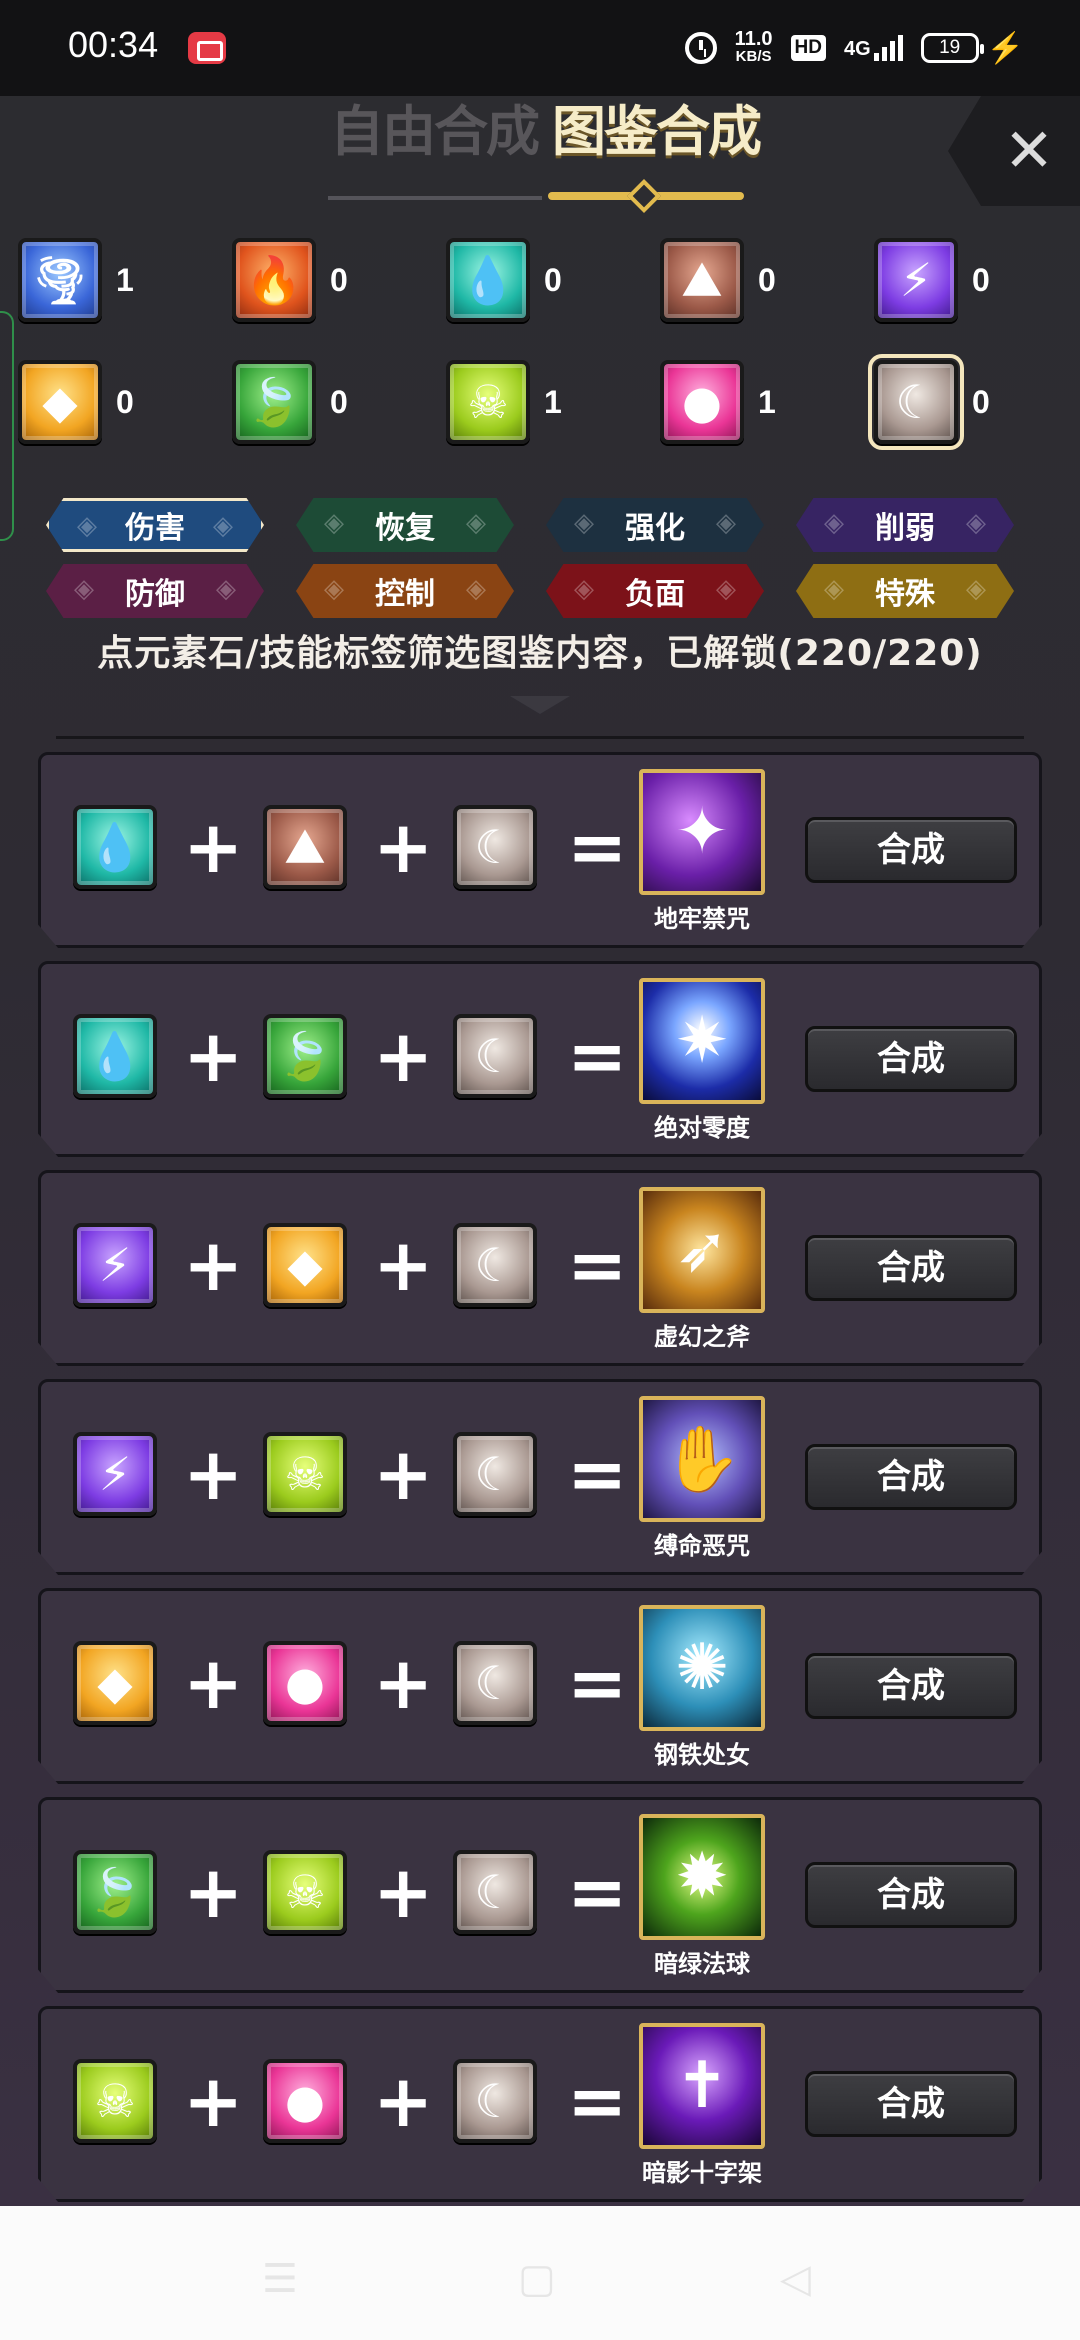 The image size is (1080, 2340). Describe the element at coordinates (537, 2279) in the screenshot. I see `home-icon: ▢` at that location.